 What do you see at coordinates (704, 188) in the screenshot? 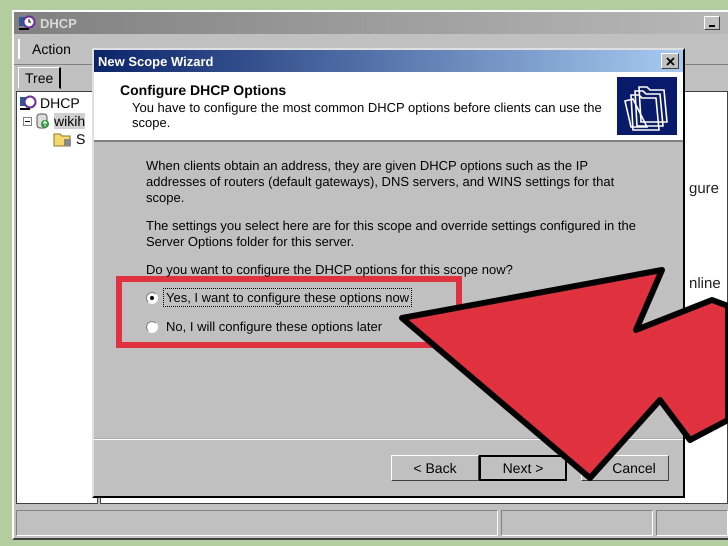
I see `list-item: gure` at bounding box center [704, 188].